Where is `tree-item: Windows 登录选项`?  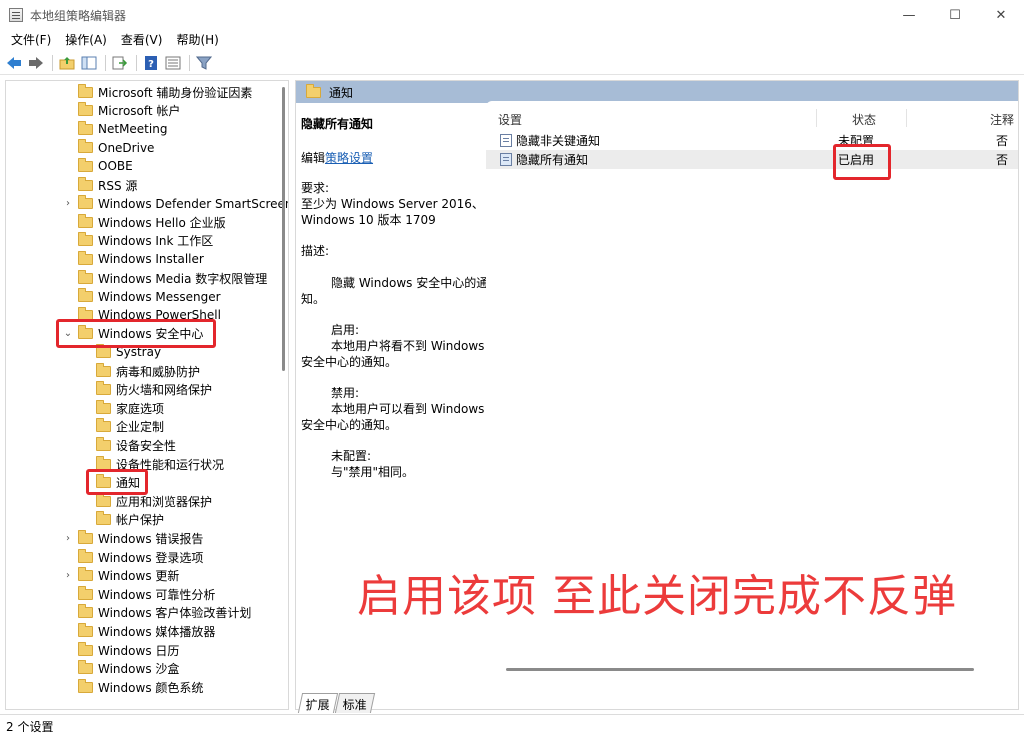 tree-item: Windows 登录选项 is located at coordinates (132, 557).